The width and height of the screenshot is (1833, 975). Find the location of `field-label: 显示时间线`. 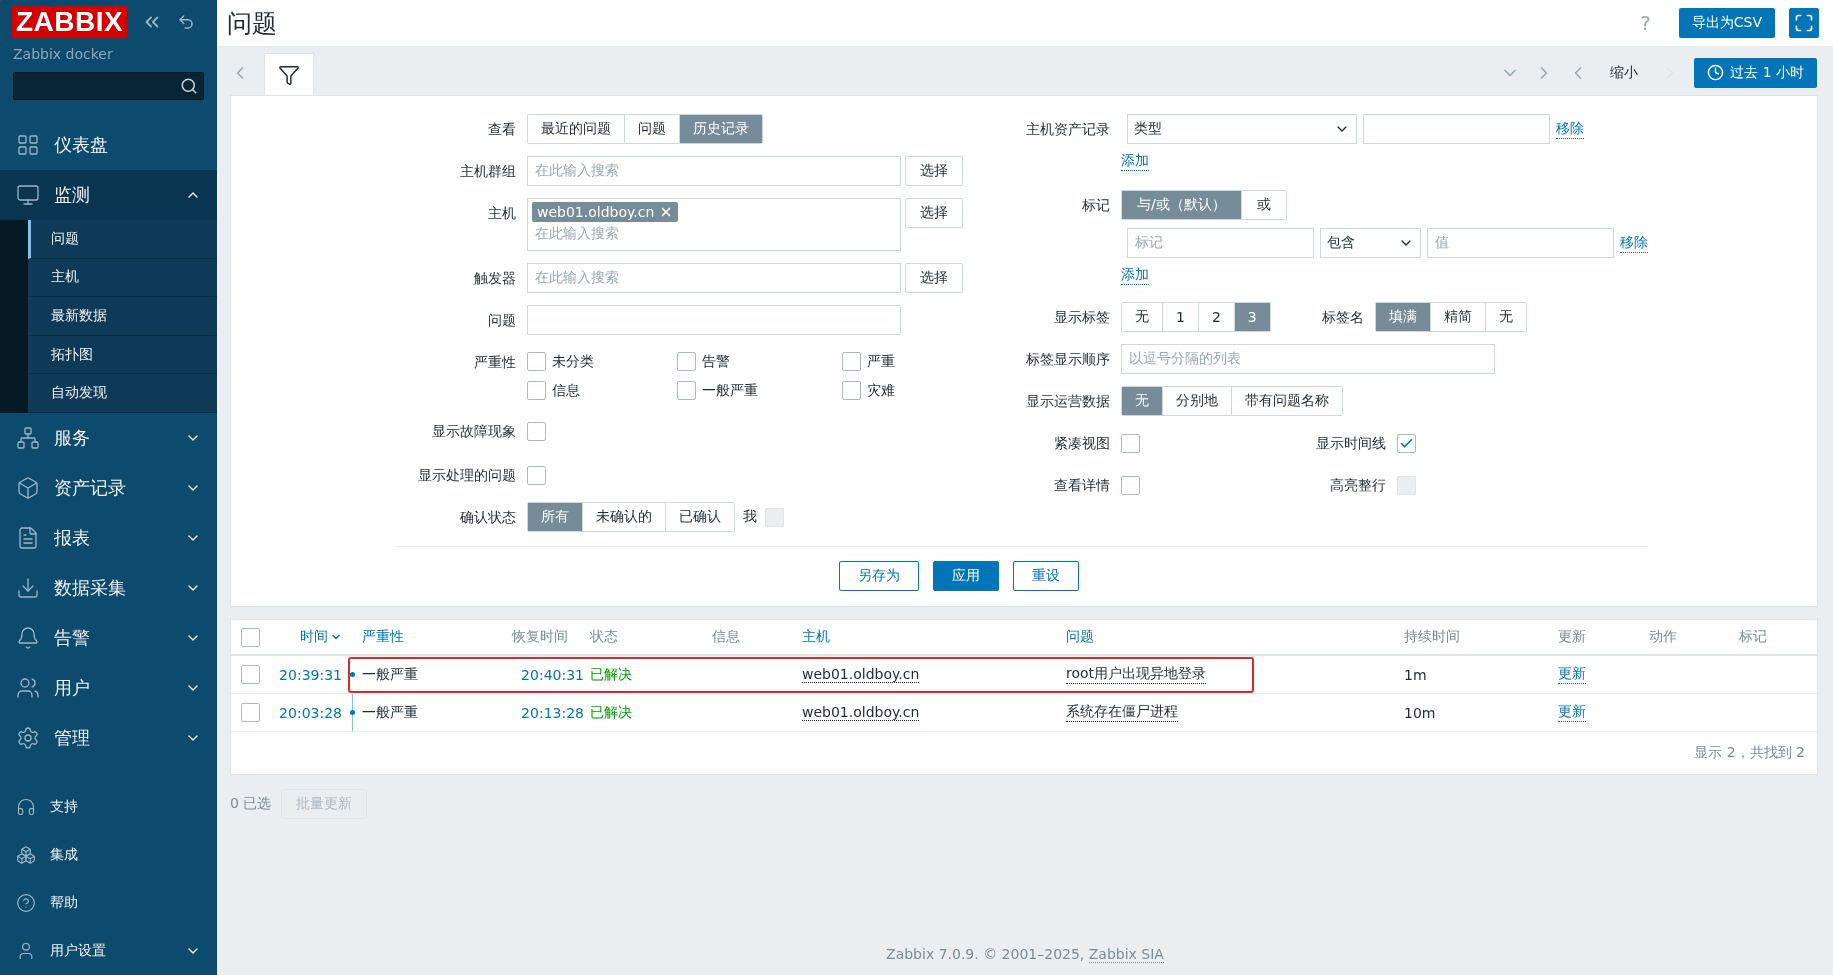

field-label: 显示时间线 is located at coordinates (1351, 443).